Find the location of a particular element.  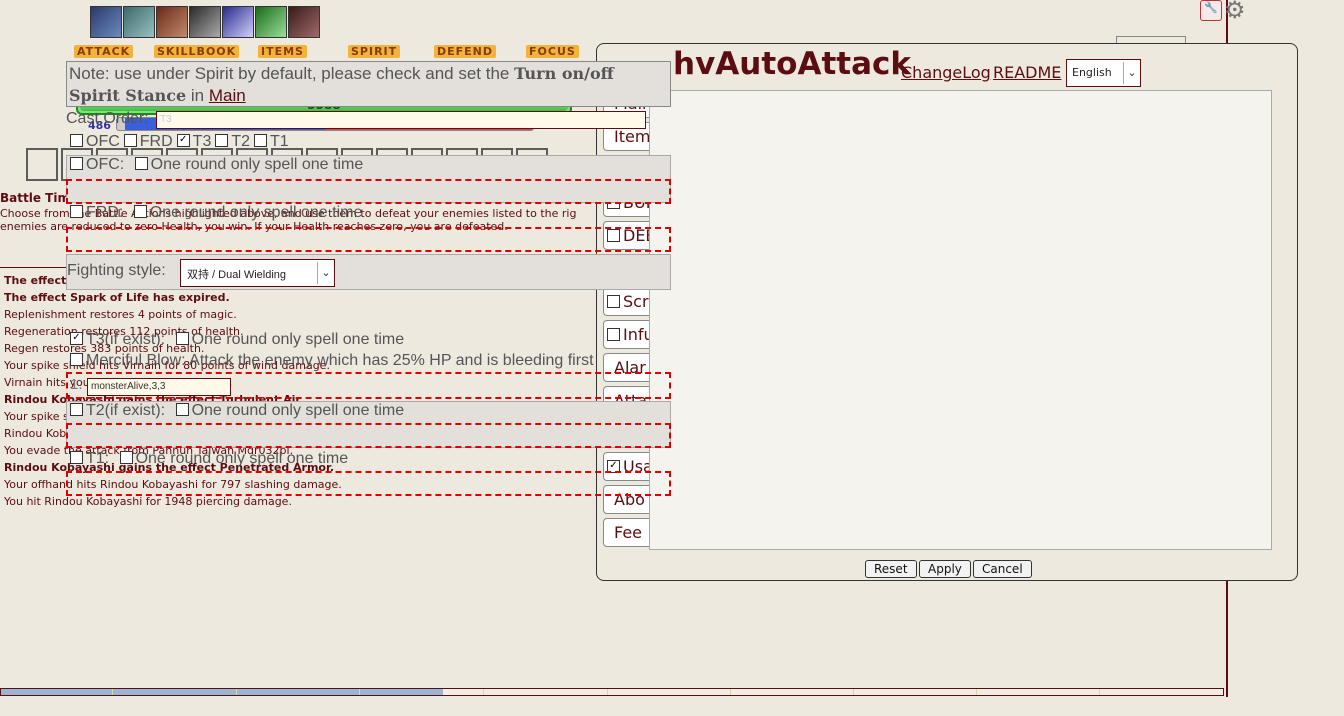

language-select: English ⌄ is located at coordinates (1103, 73).